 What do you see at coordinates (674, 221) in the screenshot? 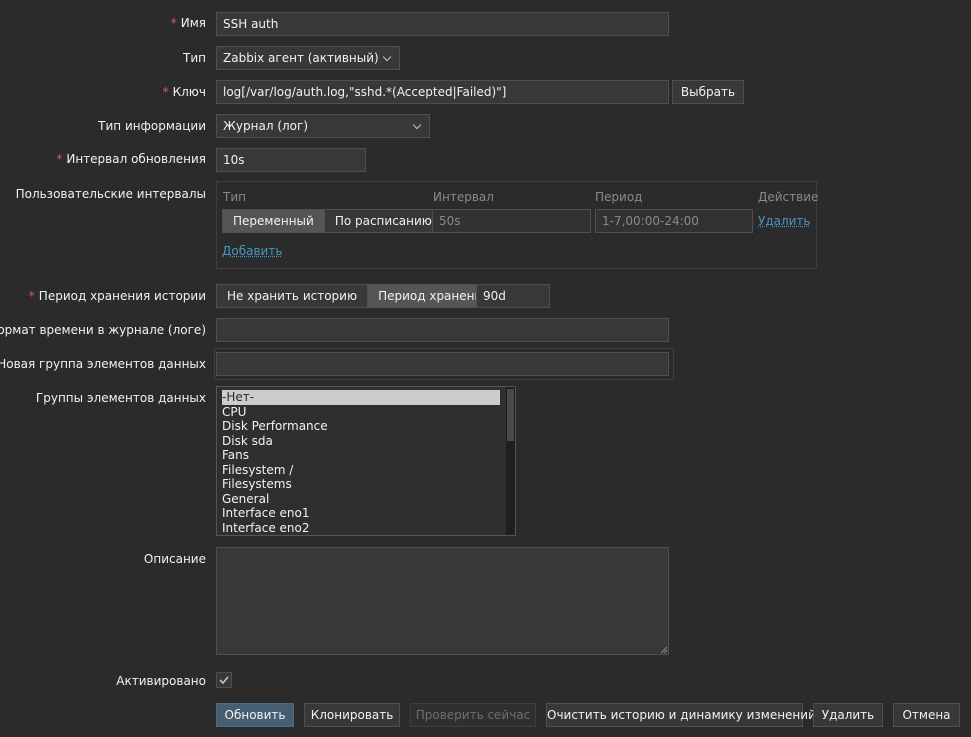
I see `custom-period-input: 1-7,00:00-24:00` at bounding box center [674, 221].